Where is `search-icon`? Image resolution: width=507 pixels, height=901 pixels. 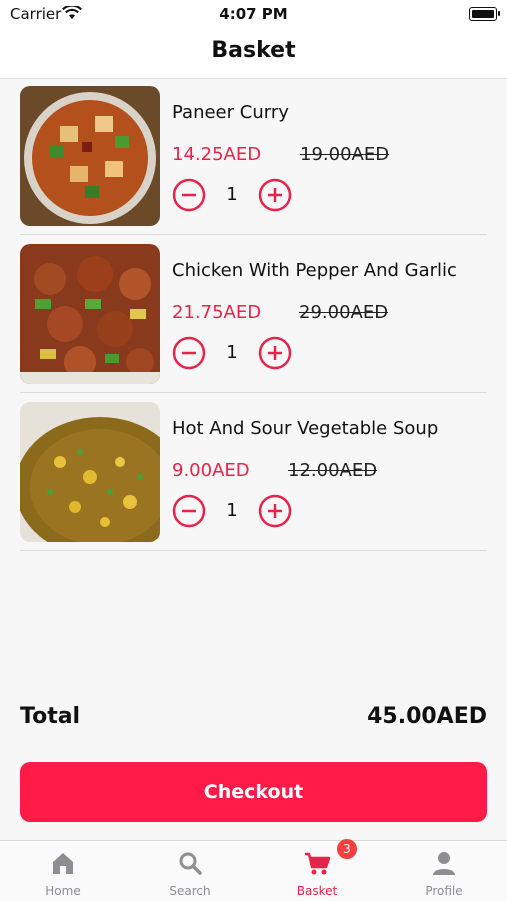
search-icon is located at coordinates (190, 863).